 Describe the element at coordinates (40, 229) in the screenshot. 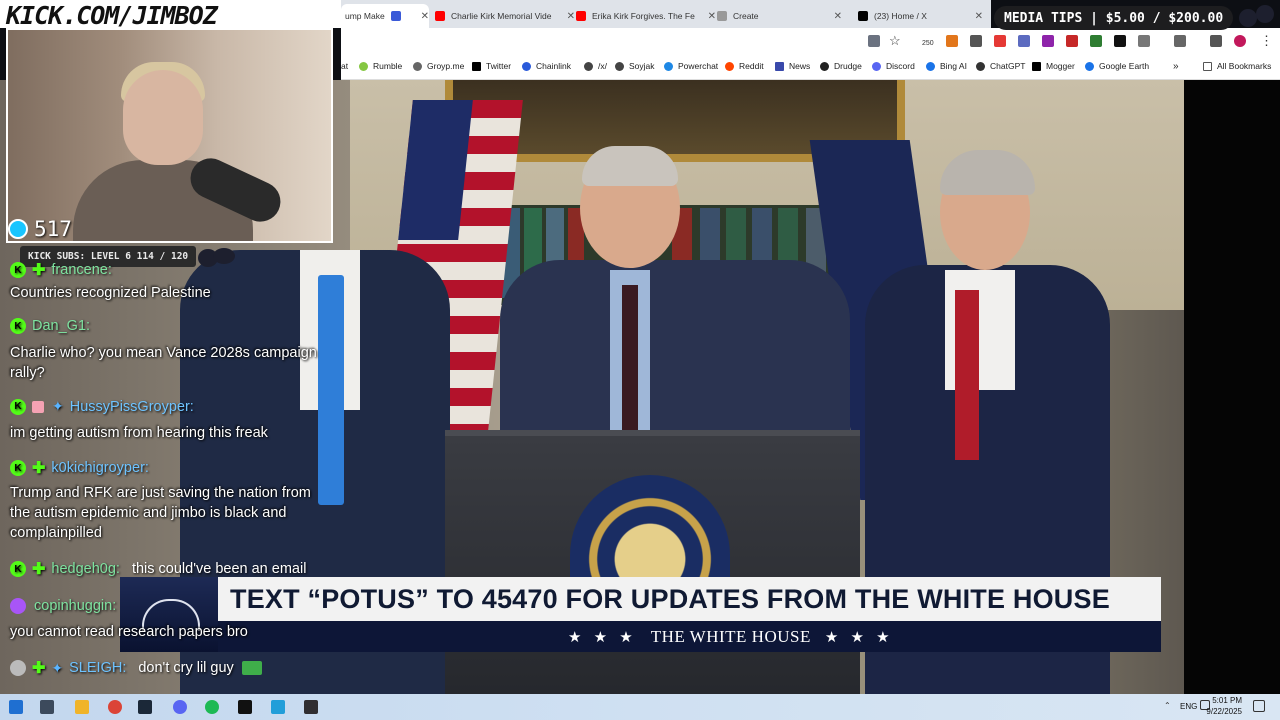

I see `viewer-counter: 517` at that location.